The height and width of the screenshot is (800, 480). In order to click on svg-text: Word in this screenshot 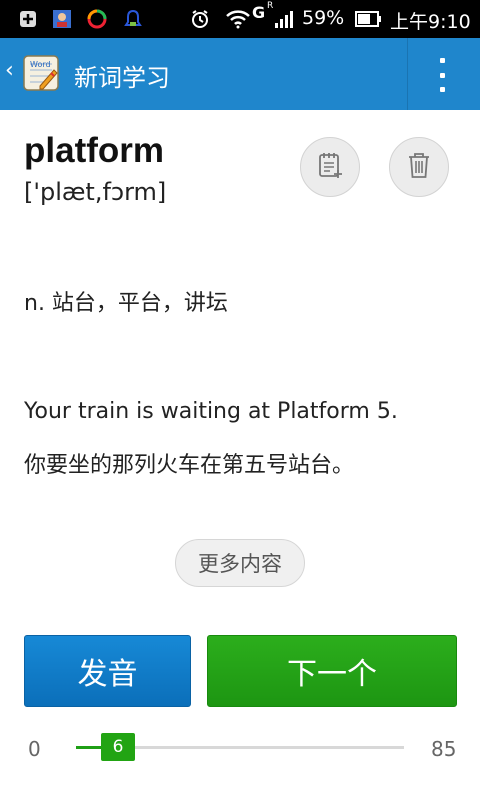, I will do `click(40, 64)`.